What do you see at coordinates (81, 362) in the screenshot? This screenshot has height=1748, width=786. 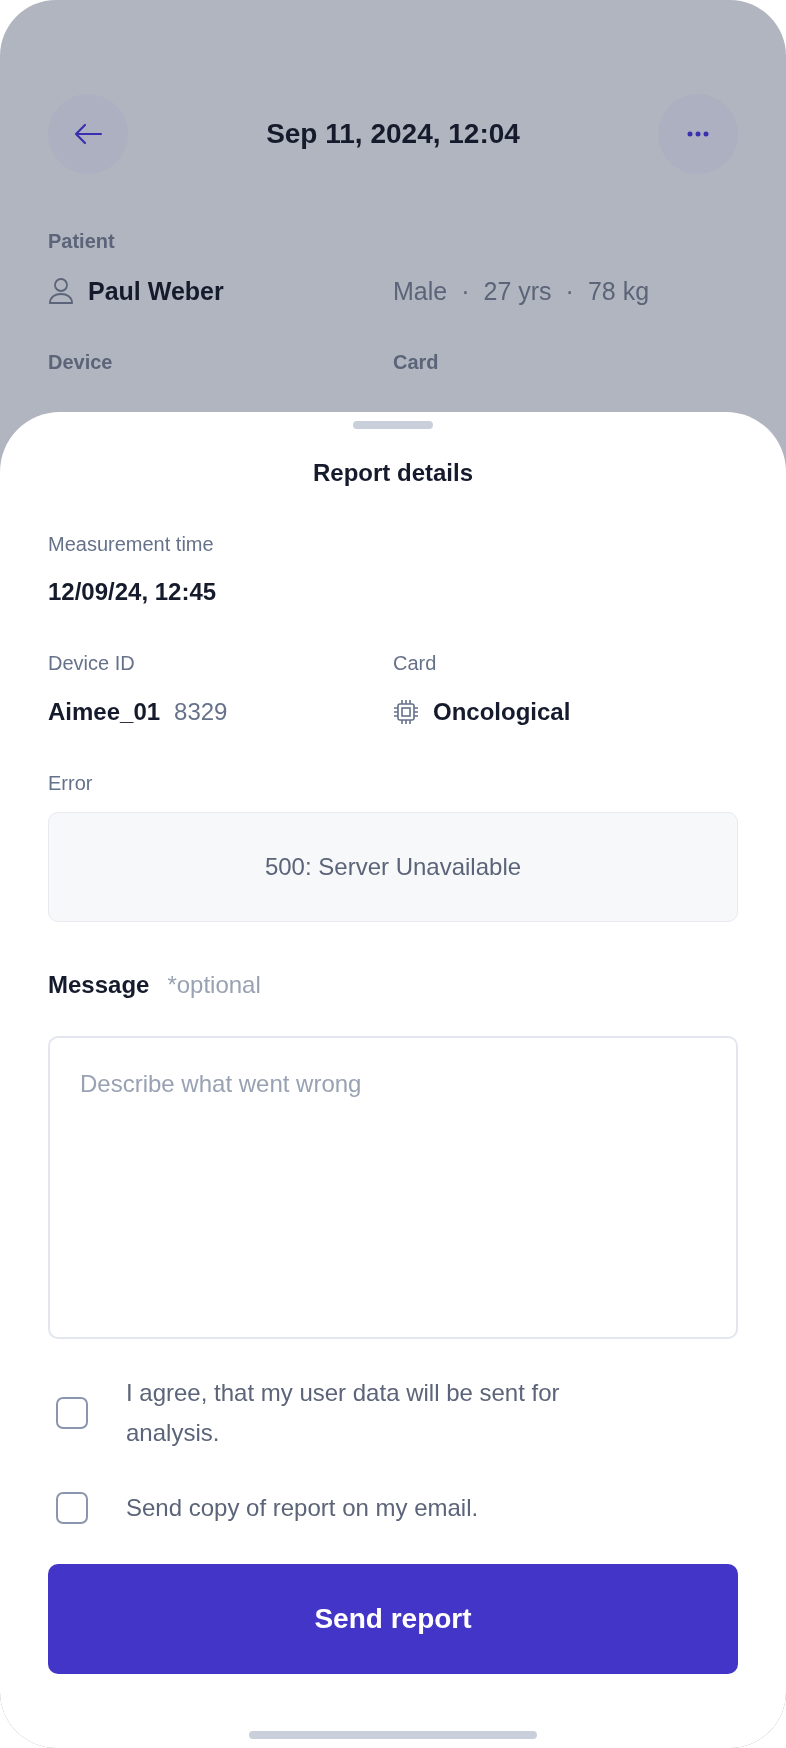 I see `field-label: Device` at bounding box center [81, 362].